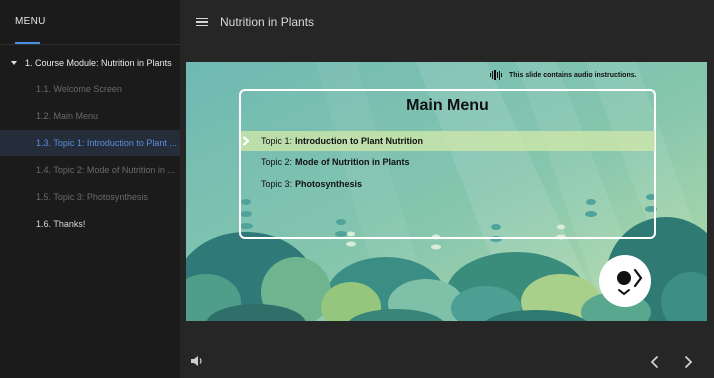 Image resolution: width=714 pixels, height=378 pixels. I want to click on topic-name: Mode of Nutrition in Plants, so click(352, 162).